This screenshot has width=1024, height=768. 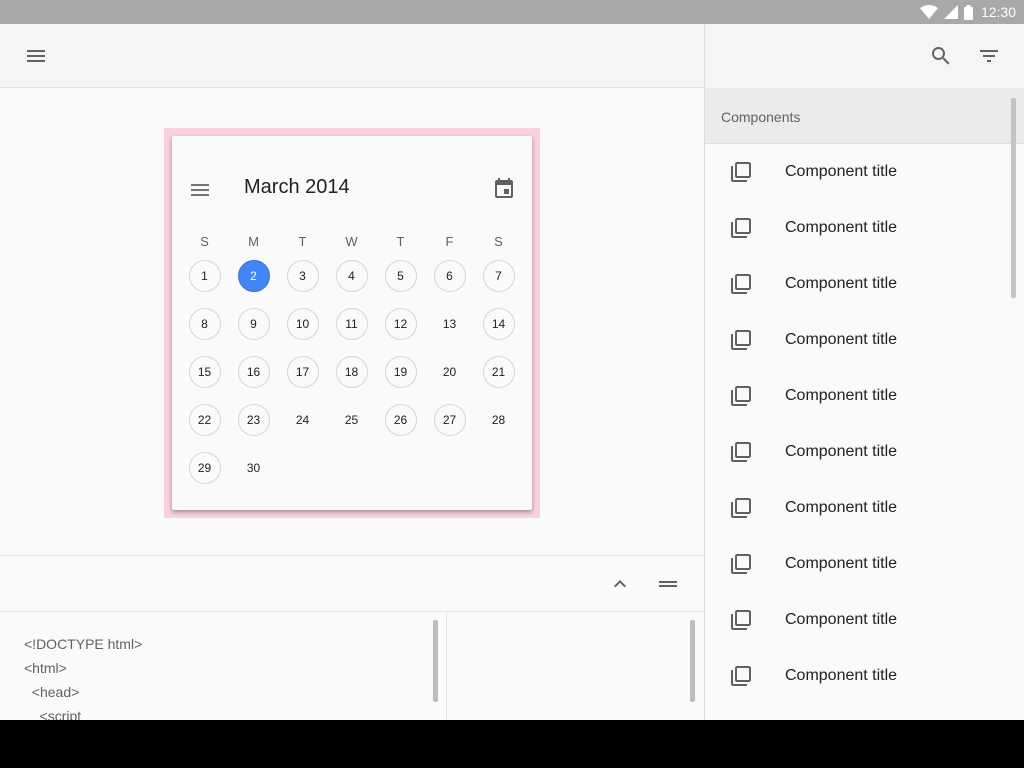 I want to click on code-lines: <!DOCTYPE html> <html> <head> <script, so click(x=83, y=676).